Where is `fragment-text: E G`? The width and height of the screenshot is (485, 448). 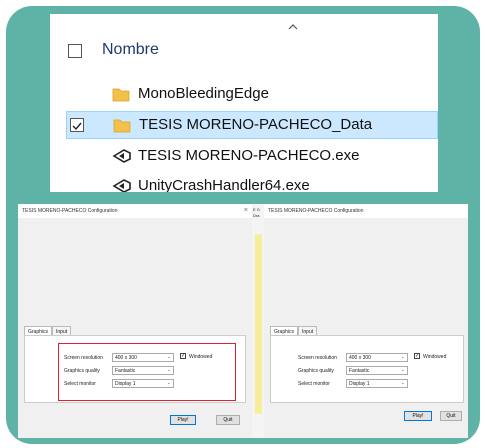
fragment-text: E G is located at coordinates (256, 209).